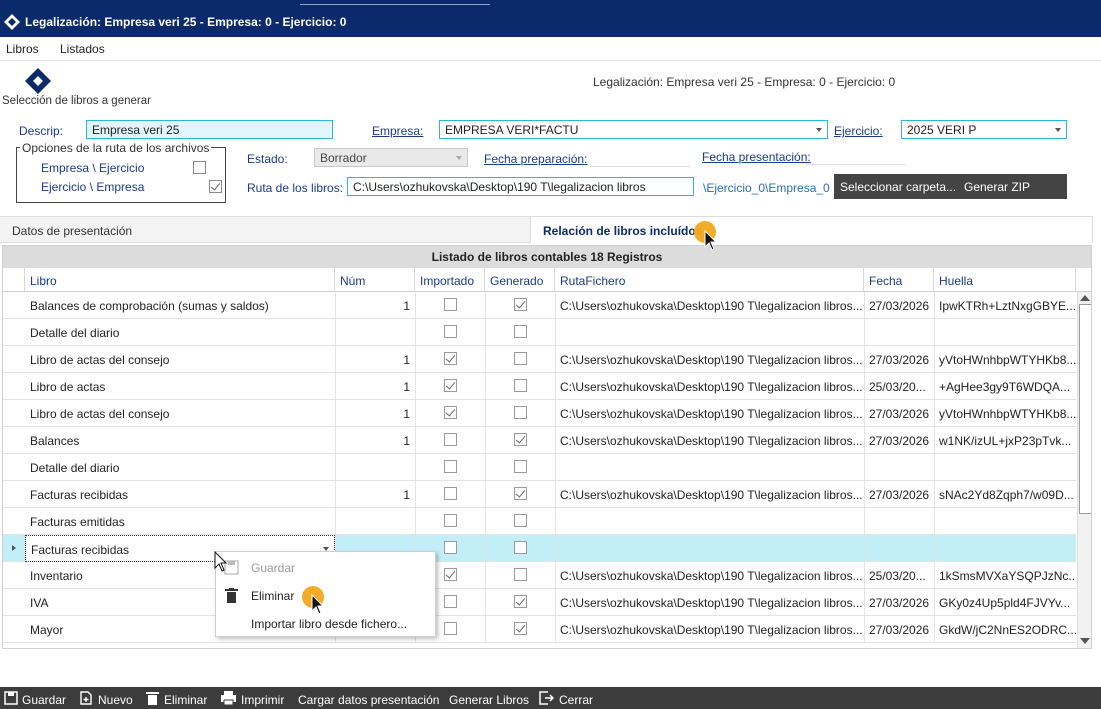 Image resolution: width=1101 pixels, height=709 pixels. I want to click on bottom-cargar-button: Cargar datos presentación, so click(368, 700).